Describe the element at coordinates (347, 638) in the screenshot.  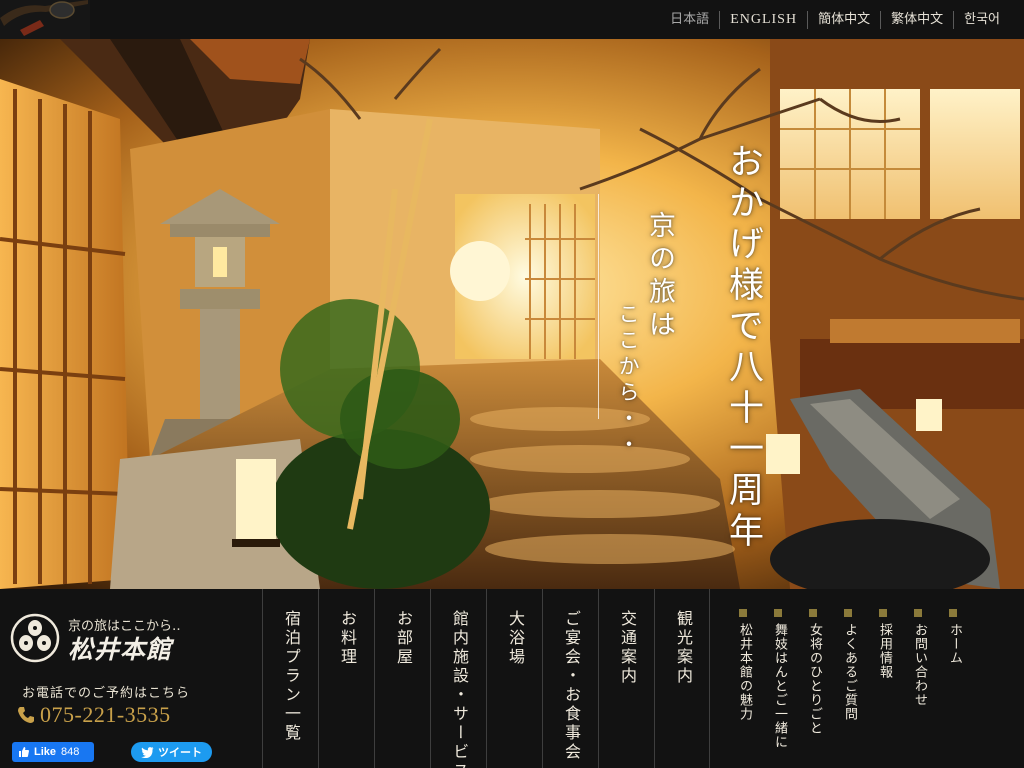
I see `nav-label: お料理` at that location.